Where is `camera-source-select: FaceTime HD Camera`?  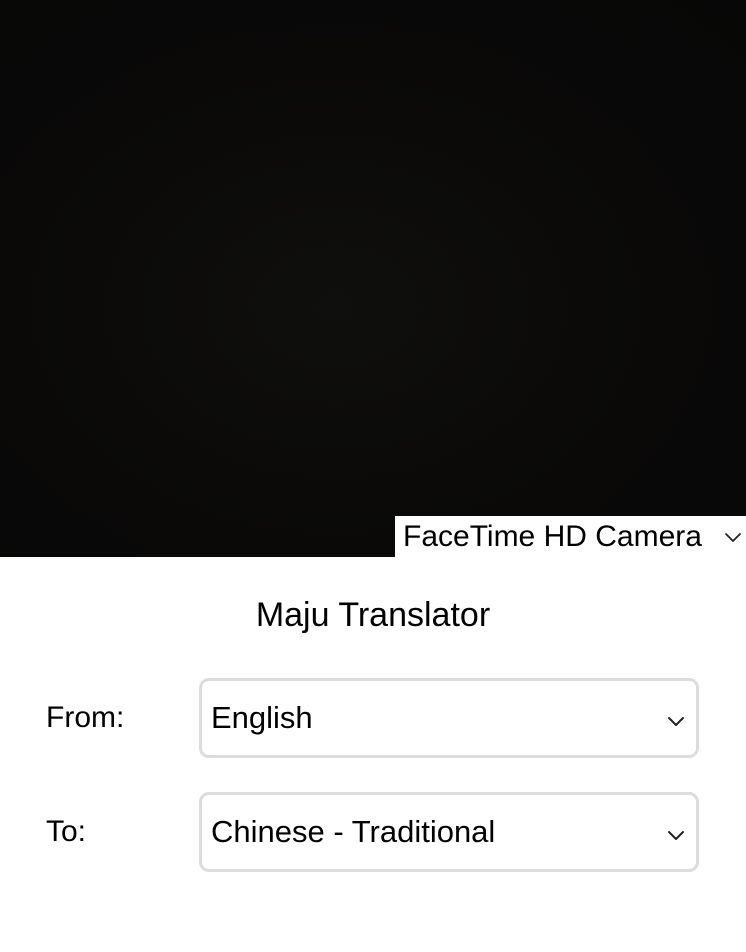
camera-source-select: FaceTime HD Camera is located at coordinates (570, 536).